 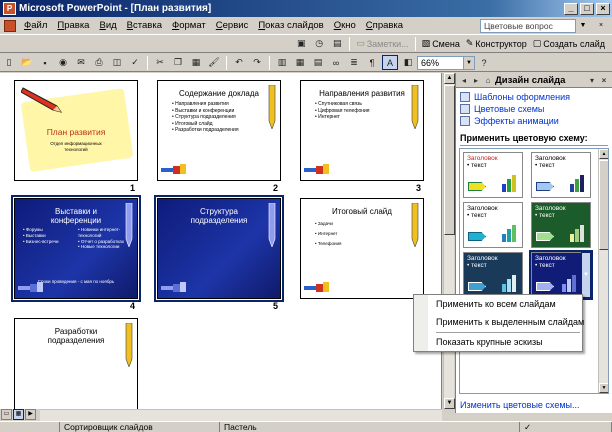 What do you see at coordinates (604, 80) in the screenshot?
I see `close-icon: ×` at bounding box center [604, 80].